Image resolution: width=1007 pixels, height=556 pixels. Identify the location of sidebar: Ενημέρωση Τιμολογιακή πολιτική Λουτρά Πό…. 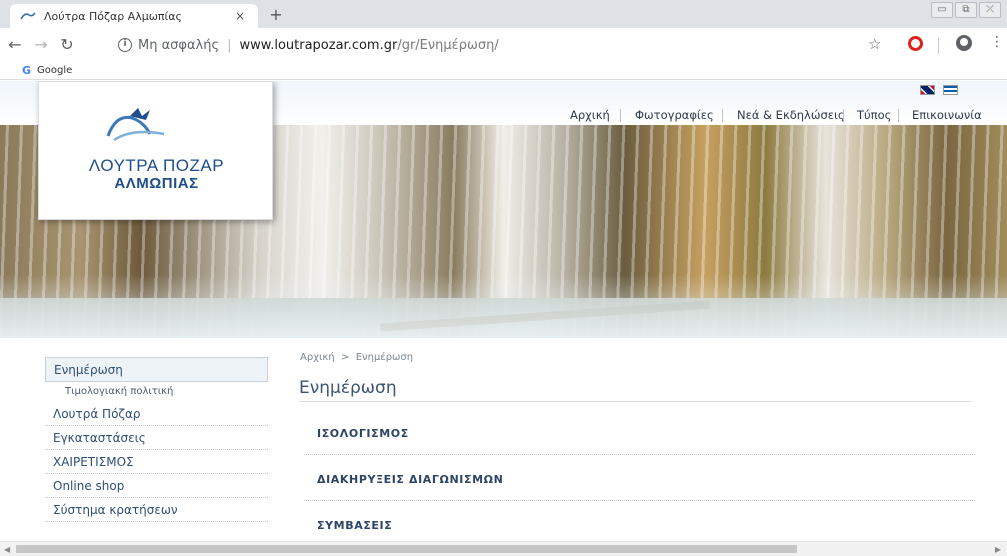
(156, 439).